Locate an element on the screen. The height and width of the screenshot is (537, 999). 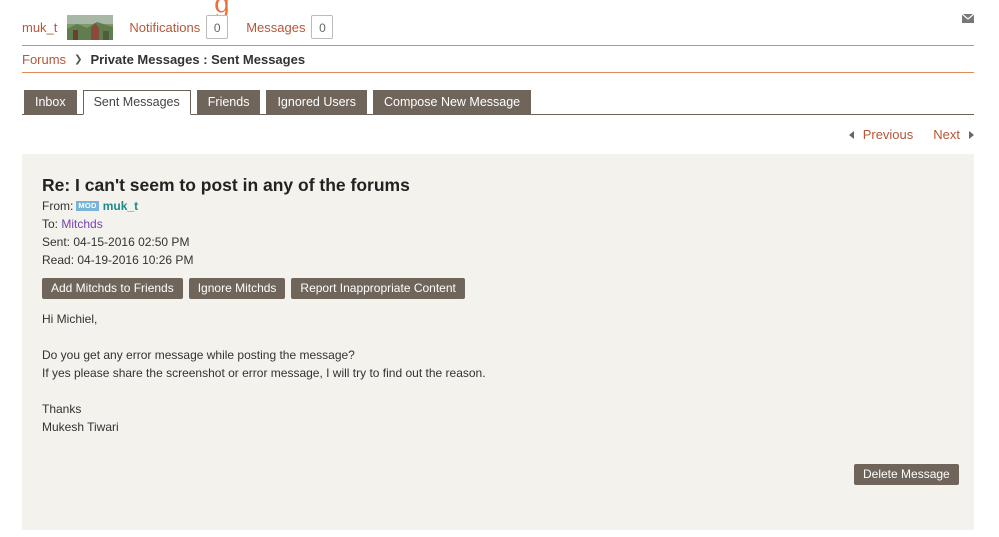
report-content-button: Report Inappropriate Content is located at coordinates (378, 288).